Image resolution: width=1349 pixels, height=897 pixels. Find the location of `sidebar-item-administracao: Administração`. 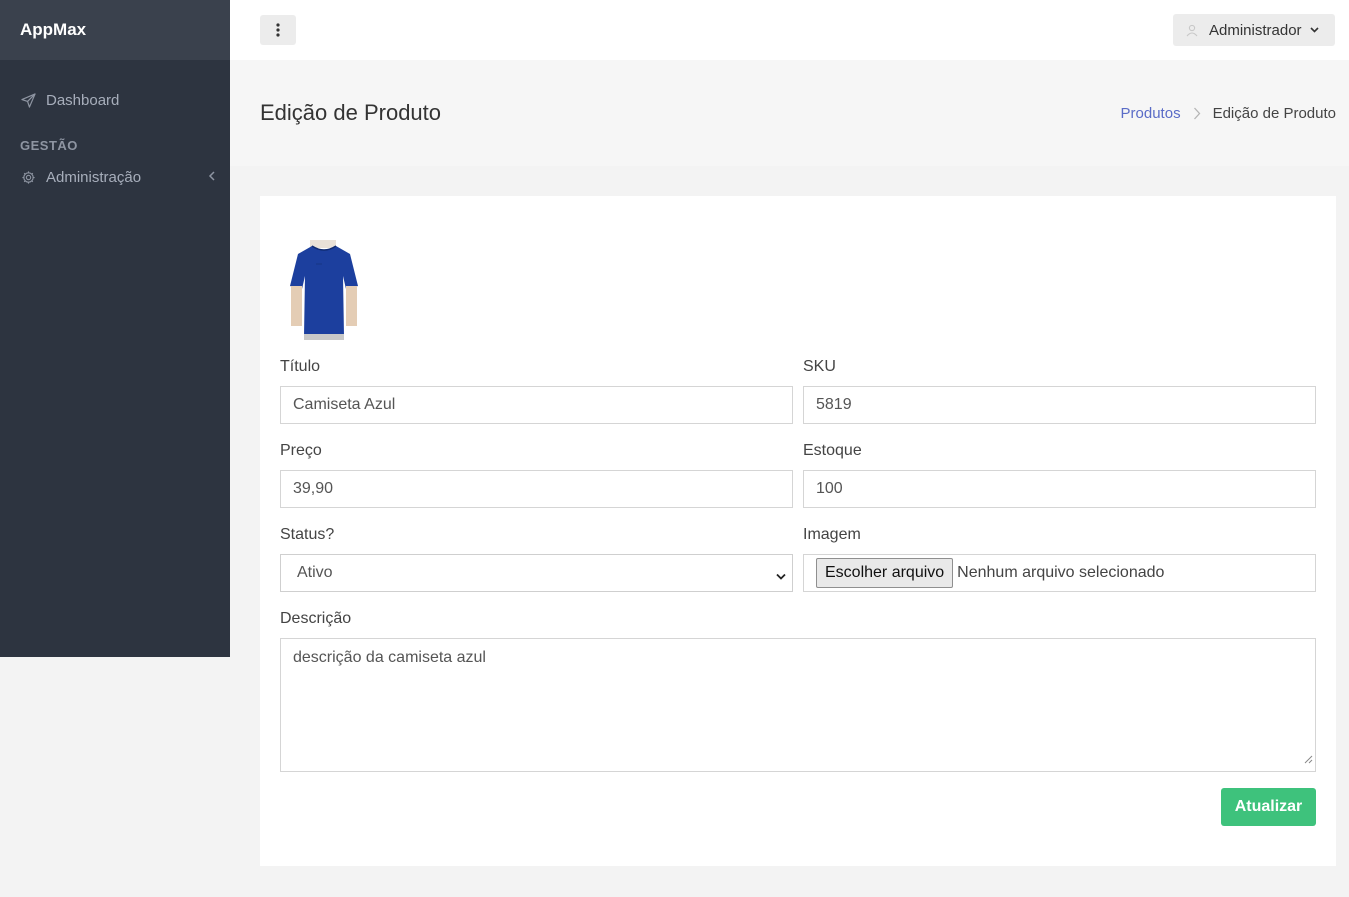

sidebar-item-administracao: Administração is located at coordinates (115, 177).